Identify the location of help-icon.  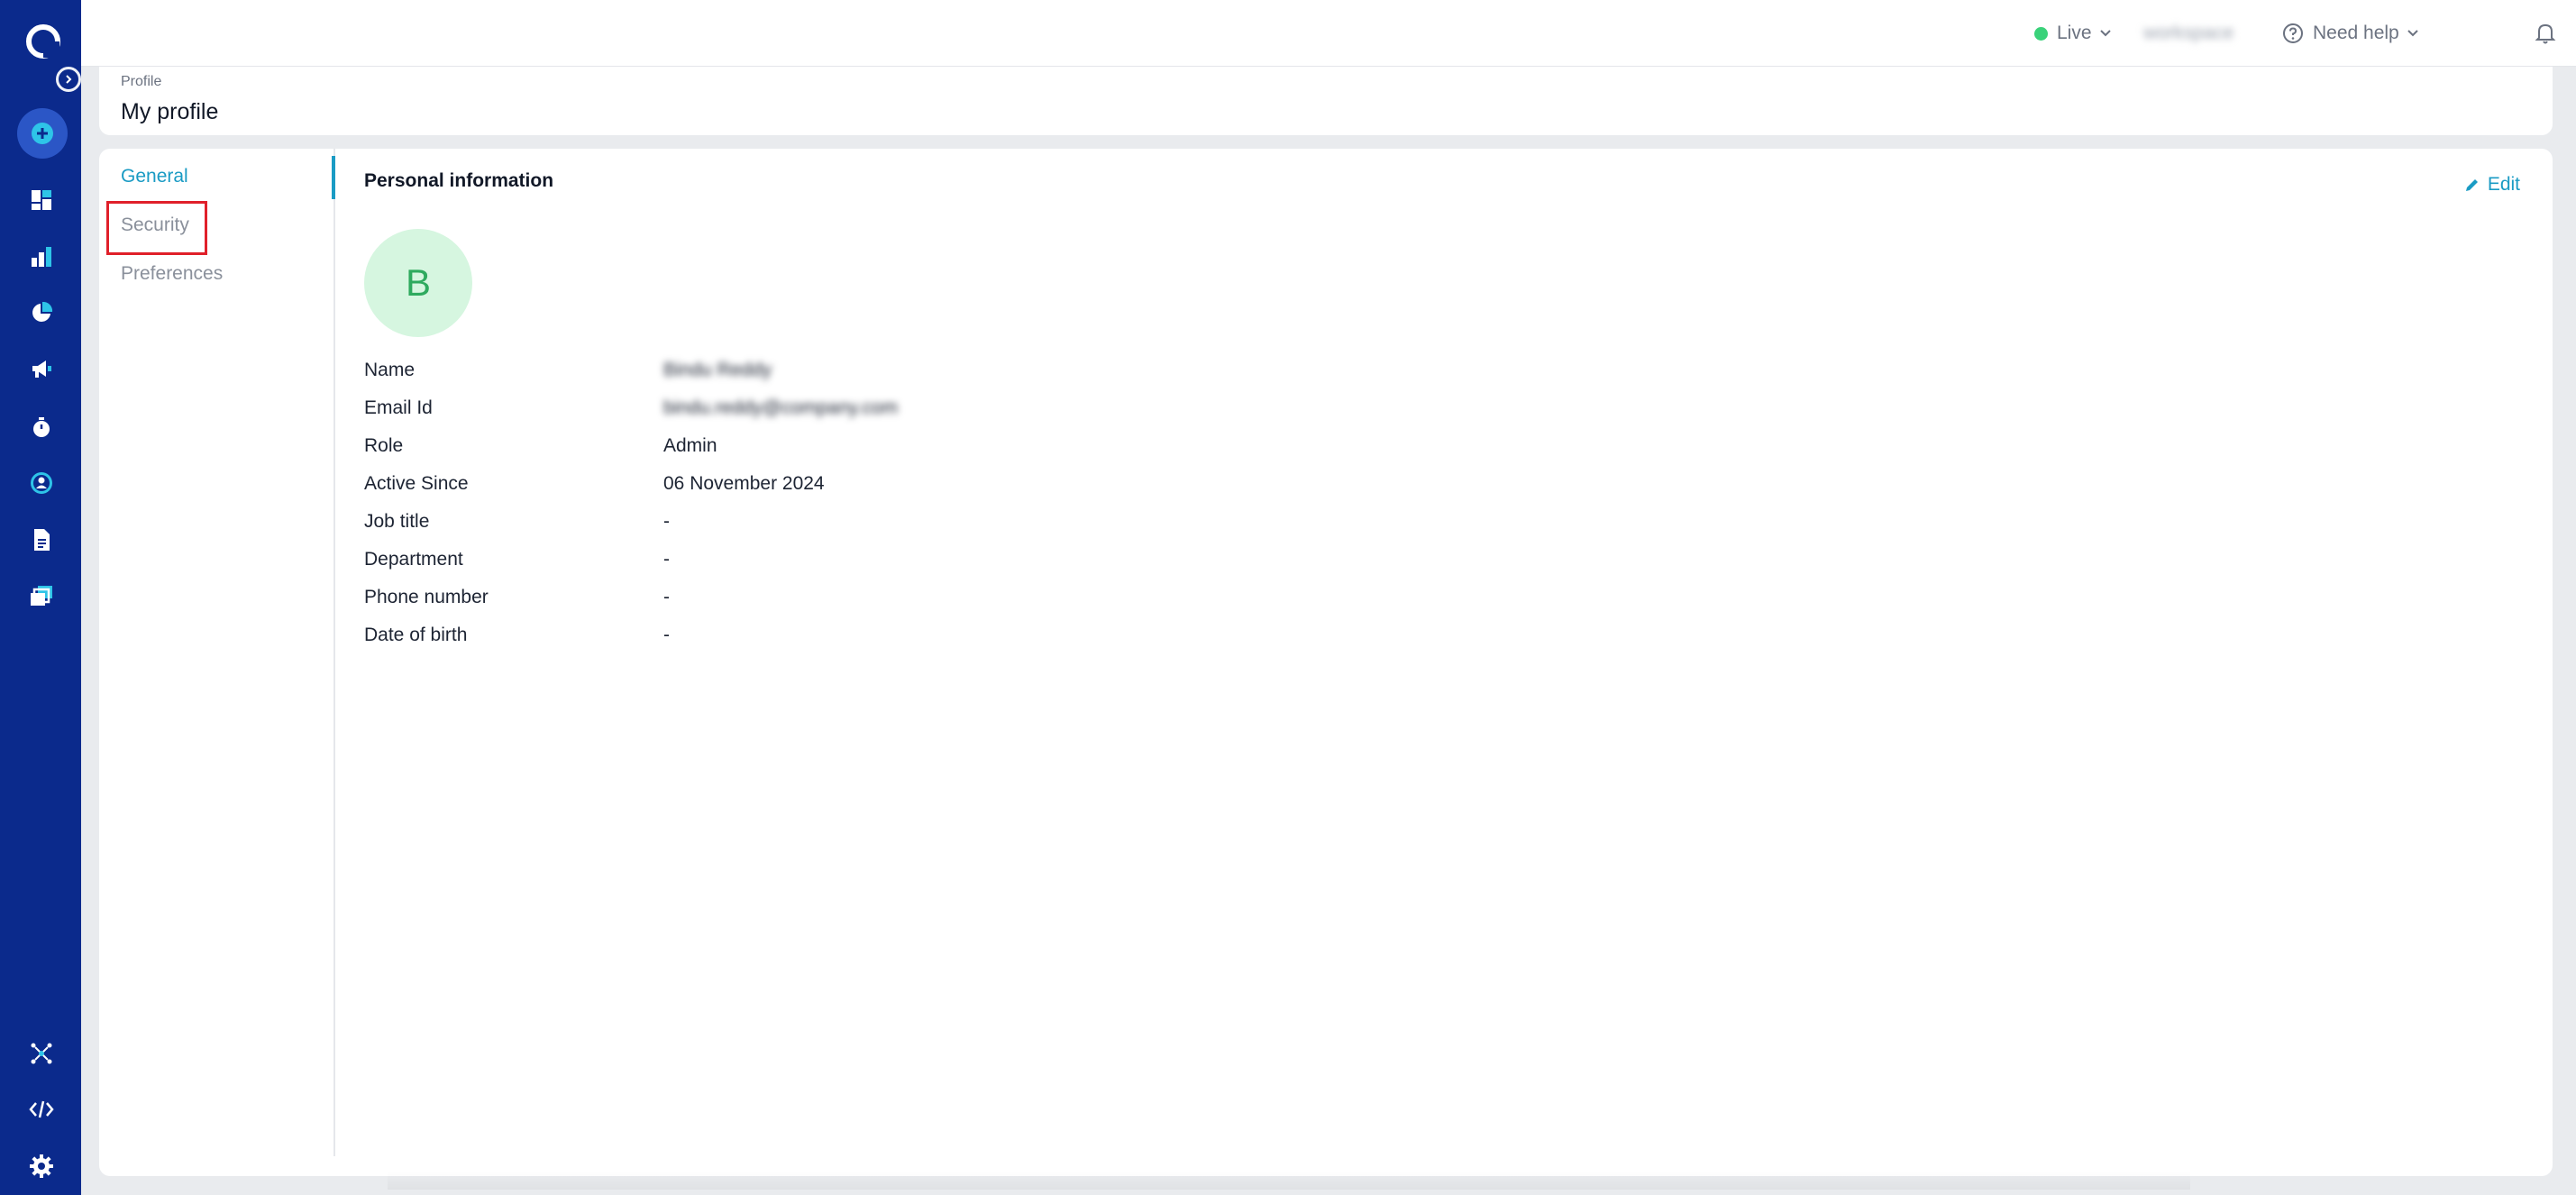
(2293, 33).